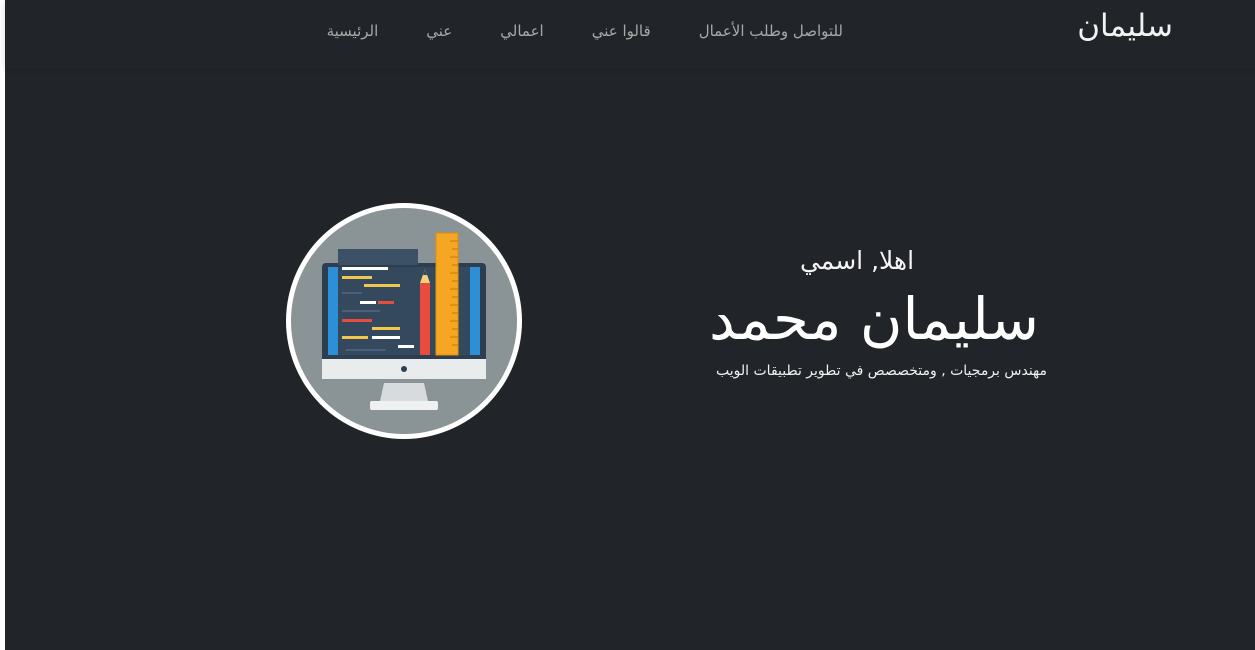 This screenshot has height=650, width=1255. What do you see at coordinates (621, 31) in the screenshot?
I see `nav-link-testimonials: قالوا عني` at bounding box center [621, 31].